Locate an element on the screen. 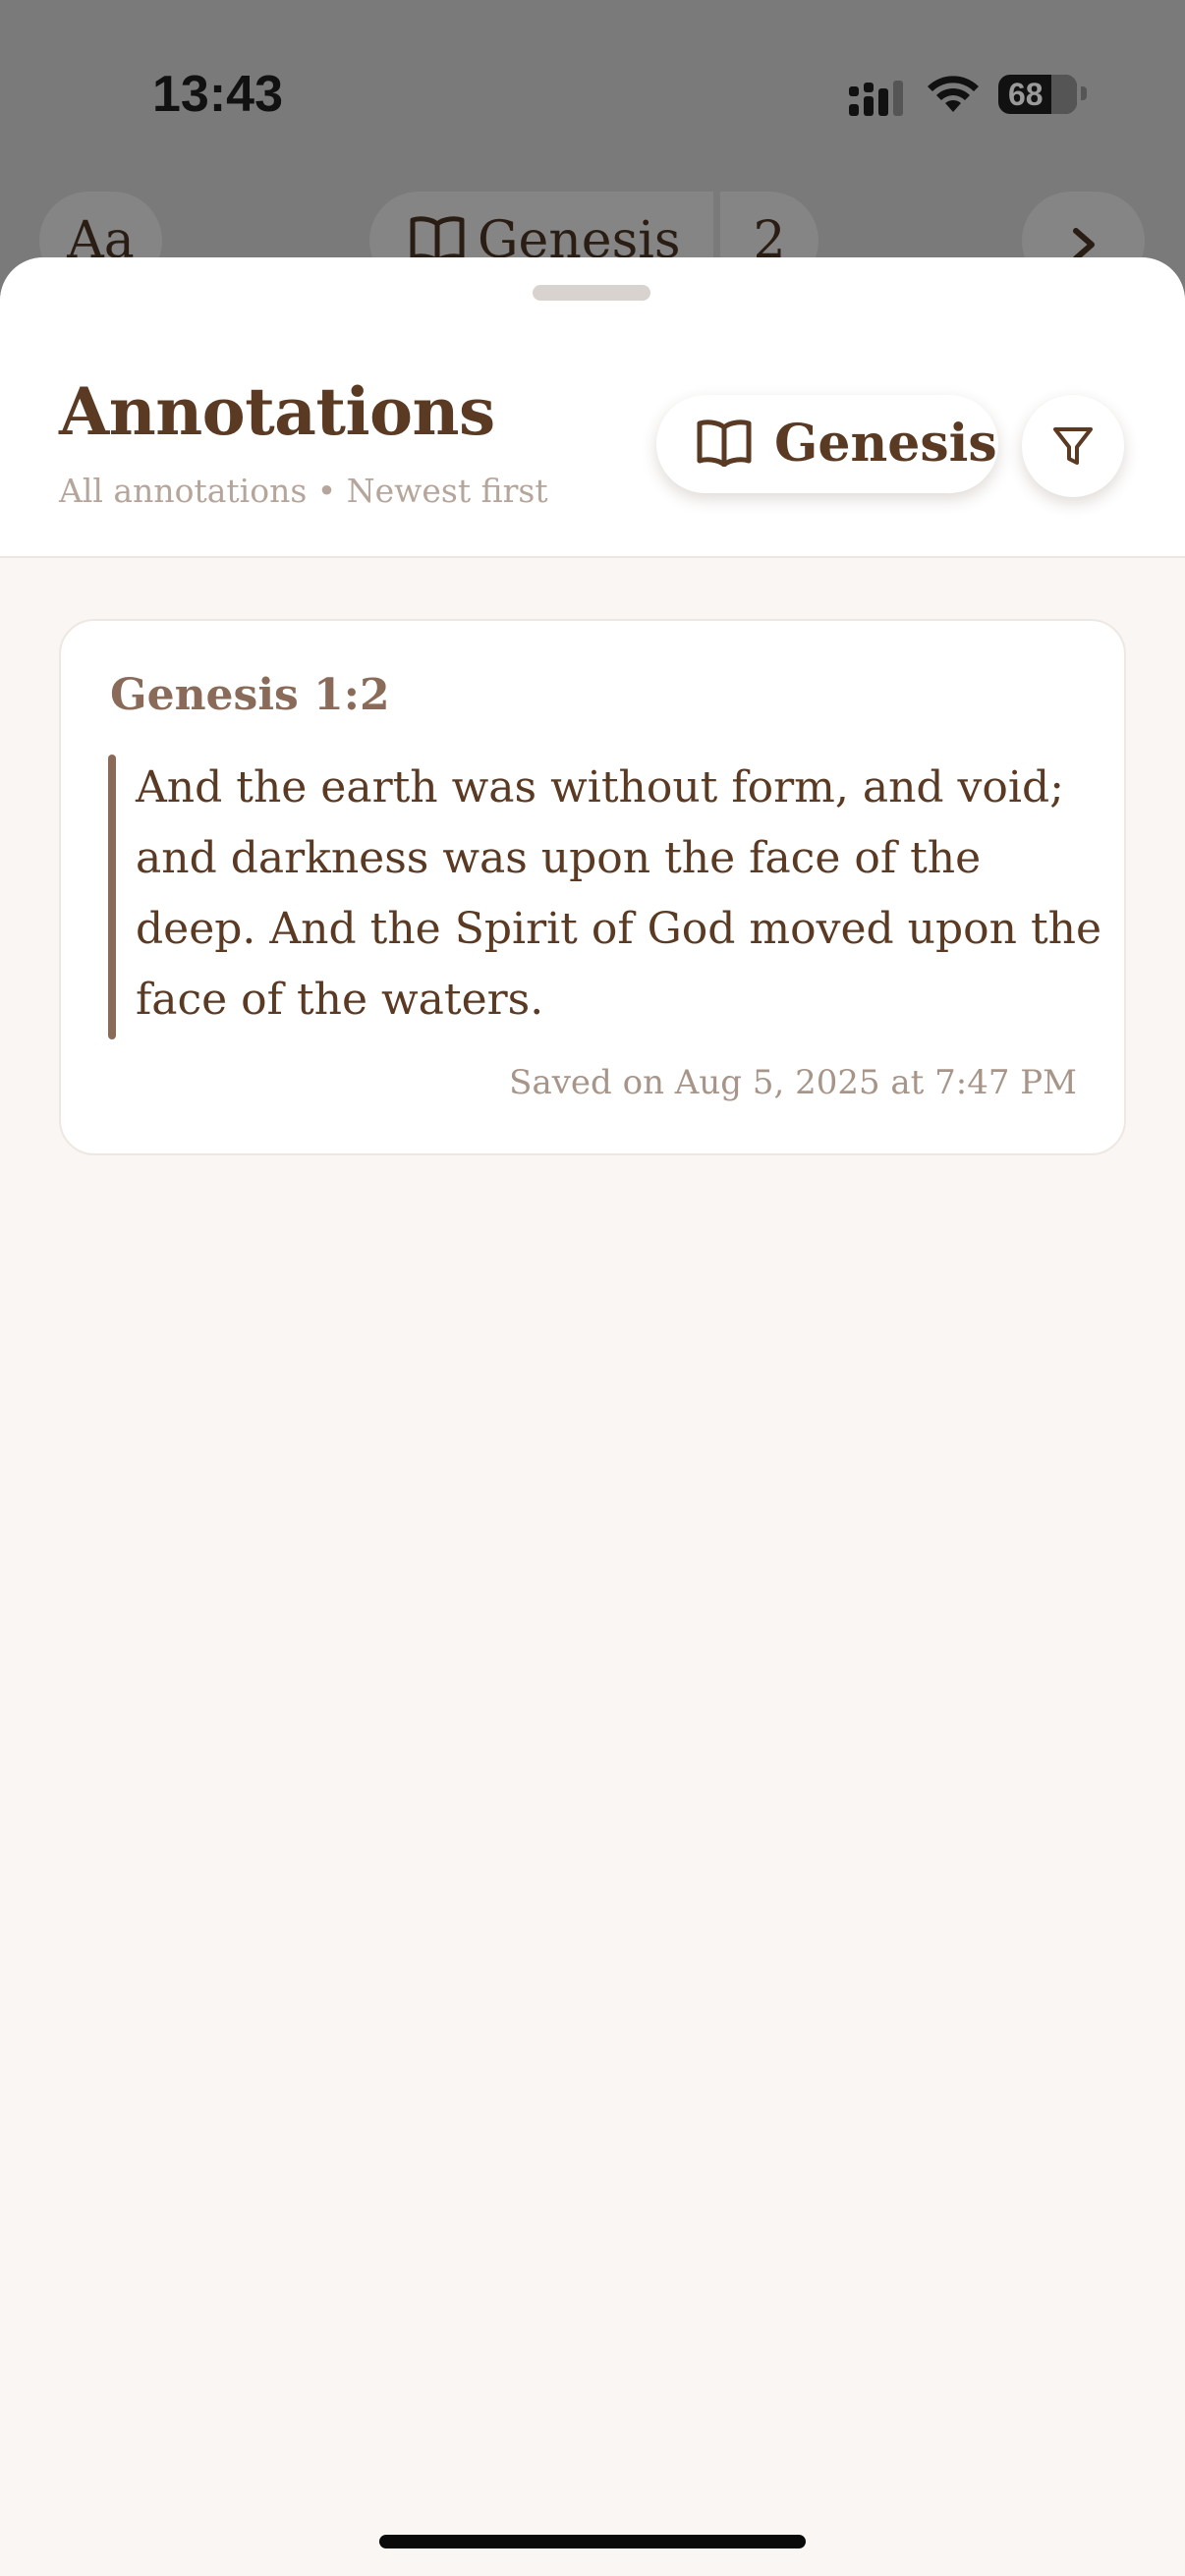  home-indicator is located at coordinates (592, 2541).